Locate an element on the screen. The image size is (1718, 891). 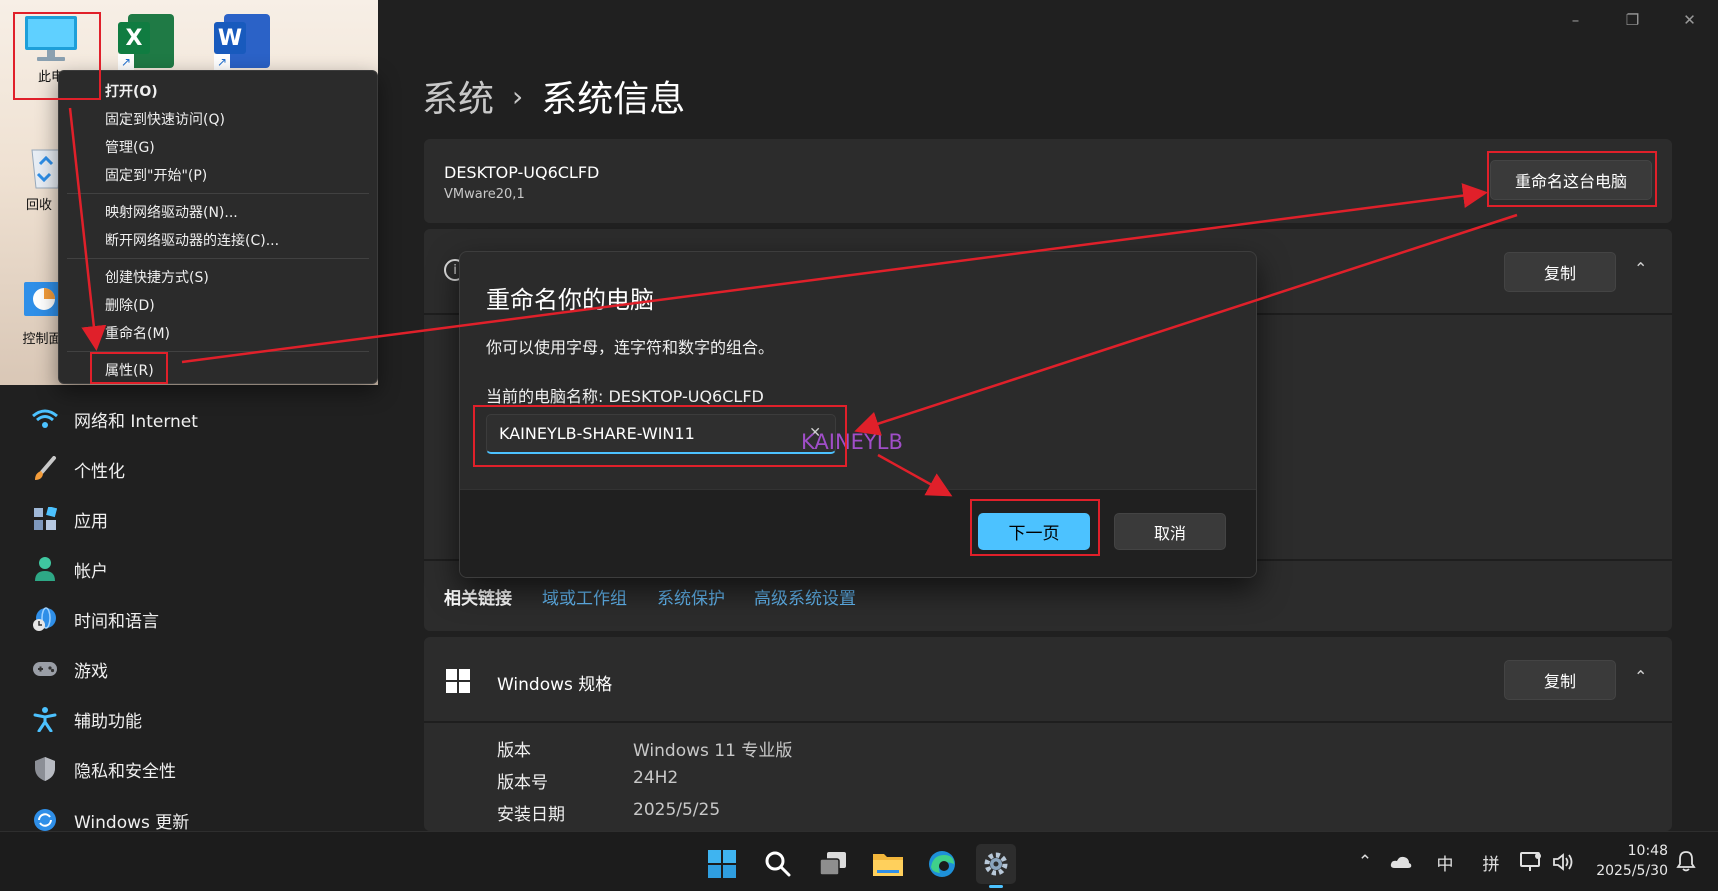
sidebar-item-network: 网络和 Internet is located at coordinates (114, 419).